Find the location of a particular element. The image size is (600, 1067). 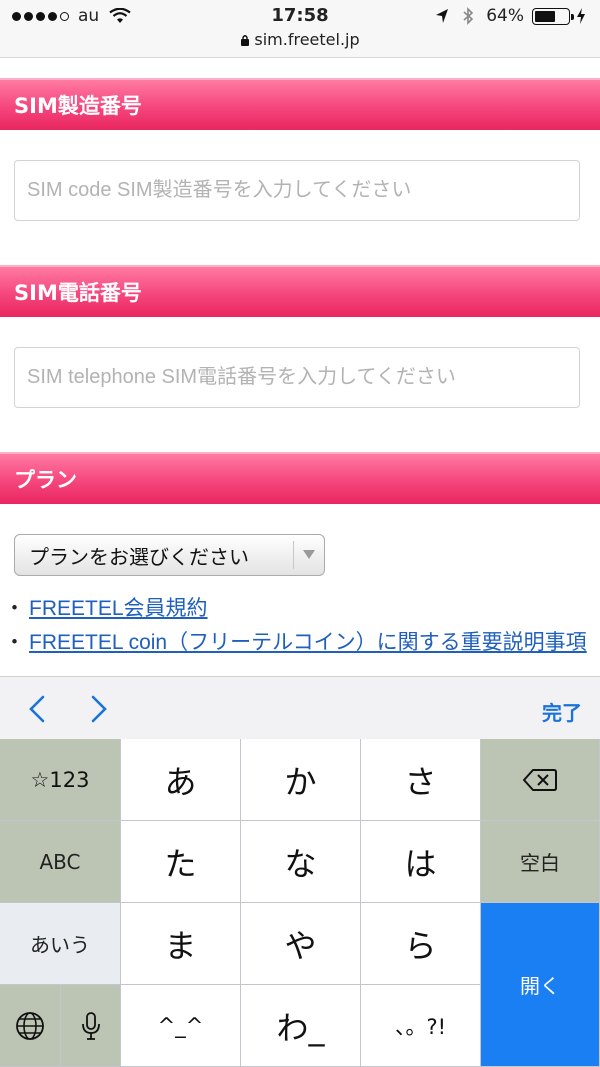

battery-percent: 64% is located at coordinates (505, 16).